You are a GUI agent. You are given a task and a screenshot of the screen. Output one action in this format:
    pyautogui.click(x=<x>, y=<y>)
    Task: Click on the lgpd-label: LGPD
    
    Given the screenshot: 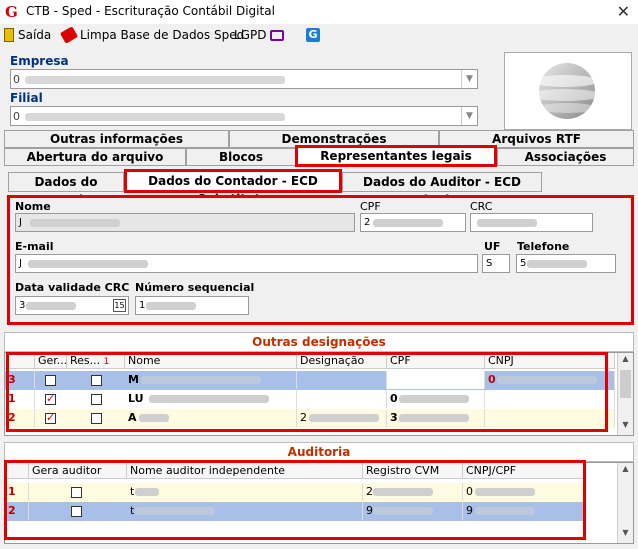 What is the action you would take?
    pyautogui.click(x=250, y=35)
    